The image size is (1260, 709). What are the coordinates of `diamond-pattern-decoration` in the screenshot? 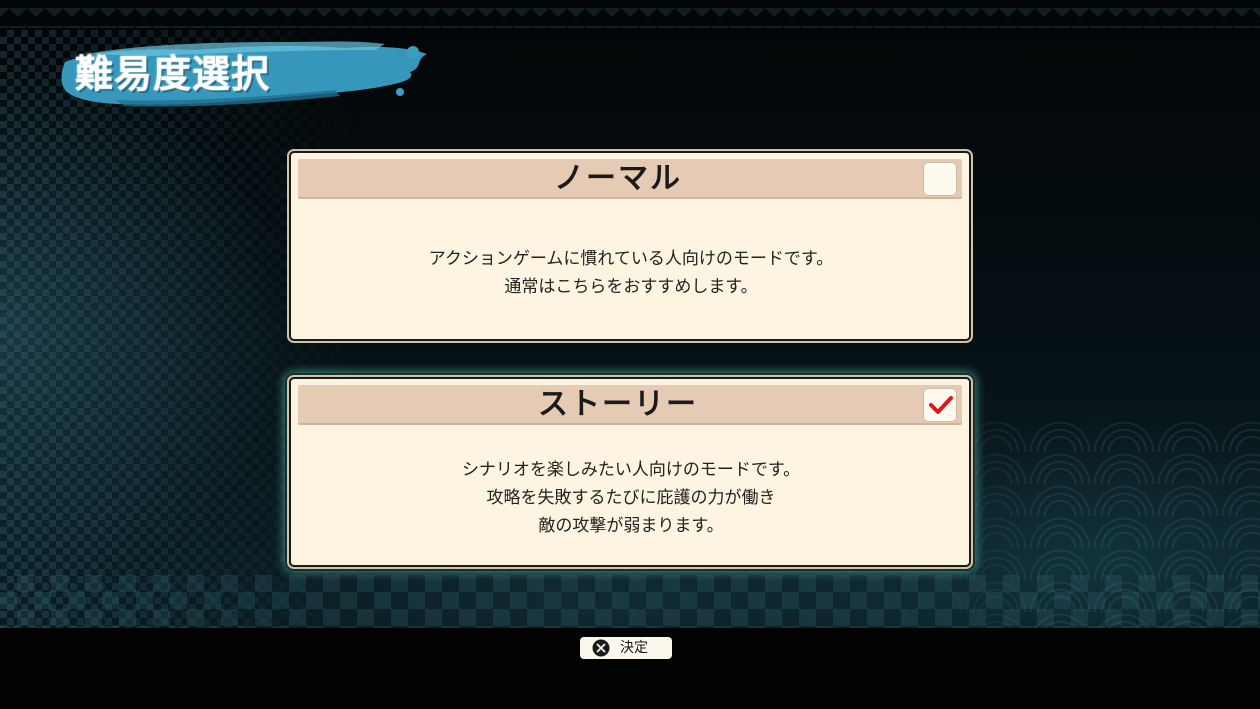 It's located at (630, 602).